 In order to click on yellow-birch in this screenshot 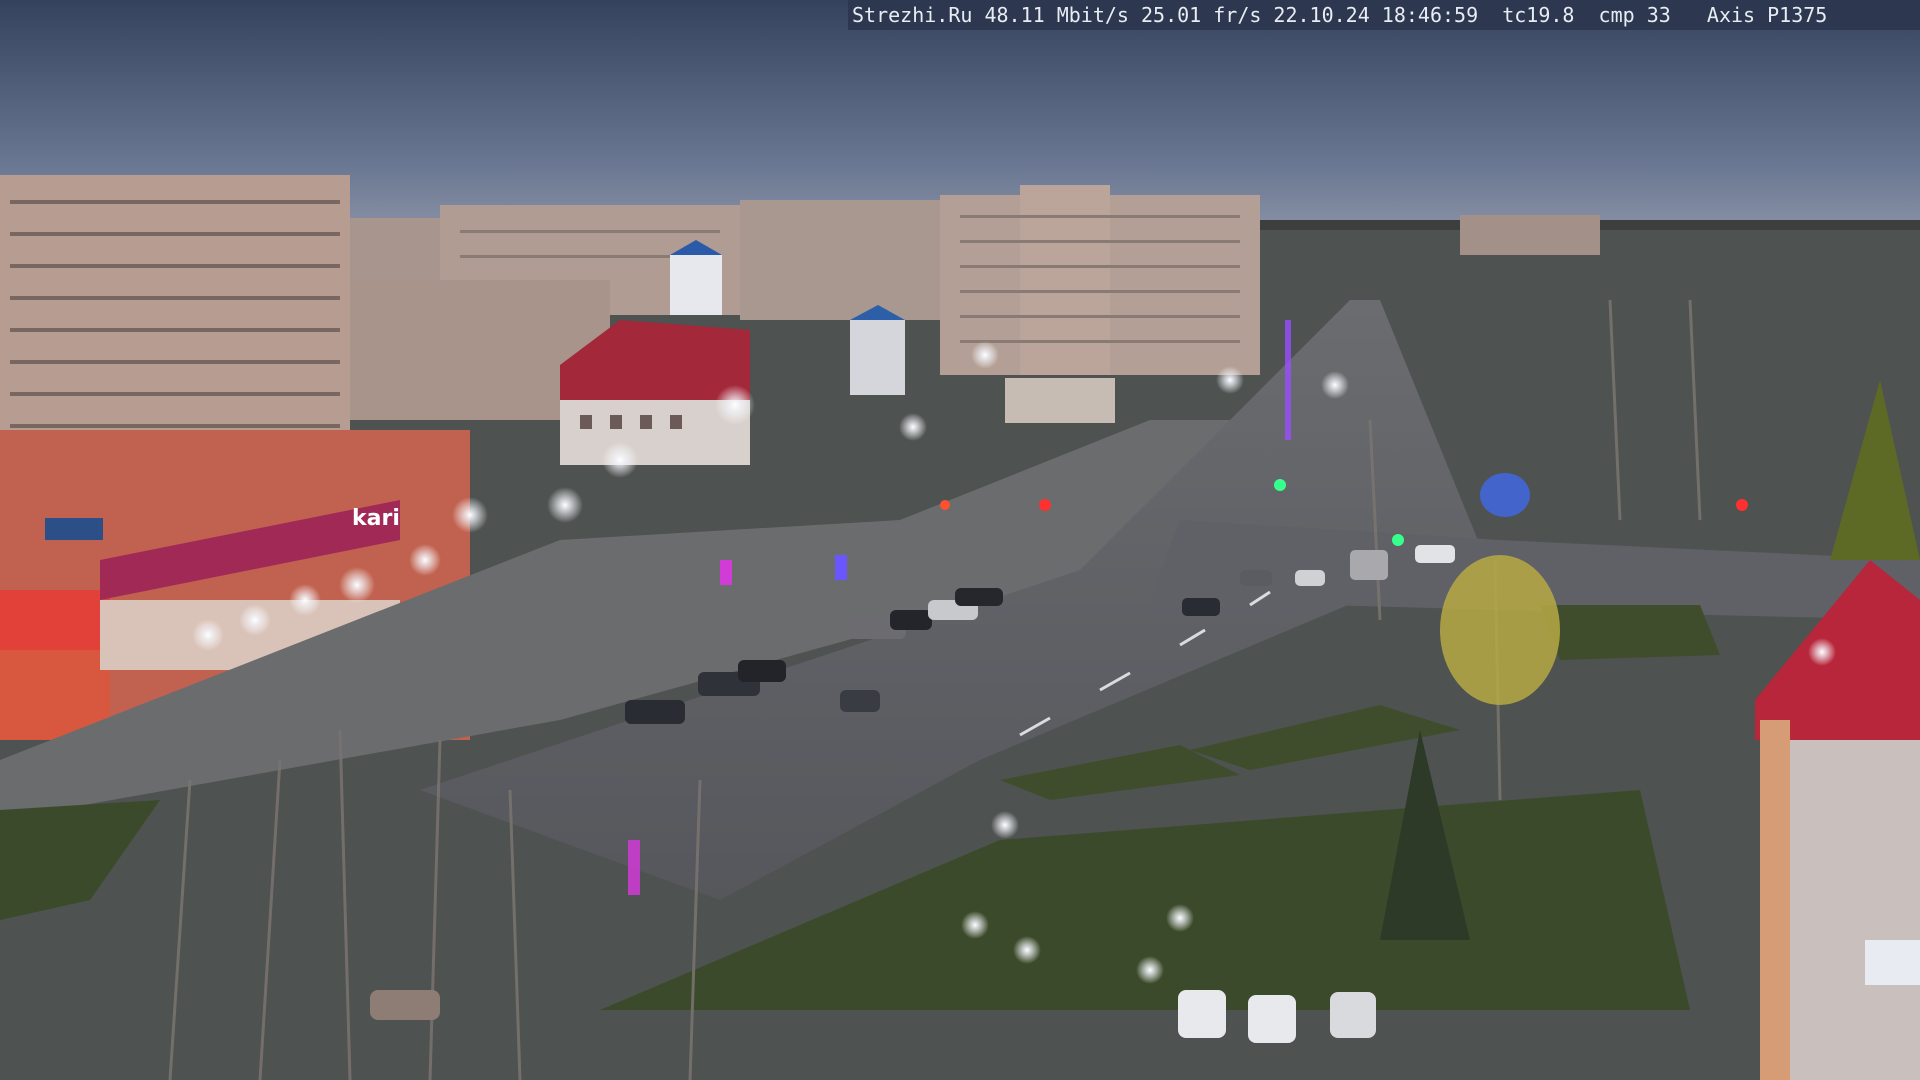, I will do `click(1500, 630)`.